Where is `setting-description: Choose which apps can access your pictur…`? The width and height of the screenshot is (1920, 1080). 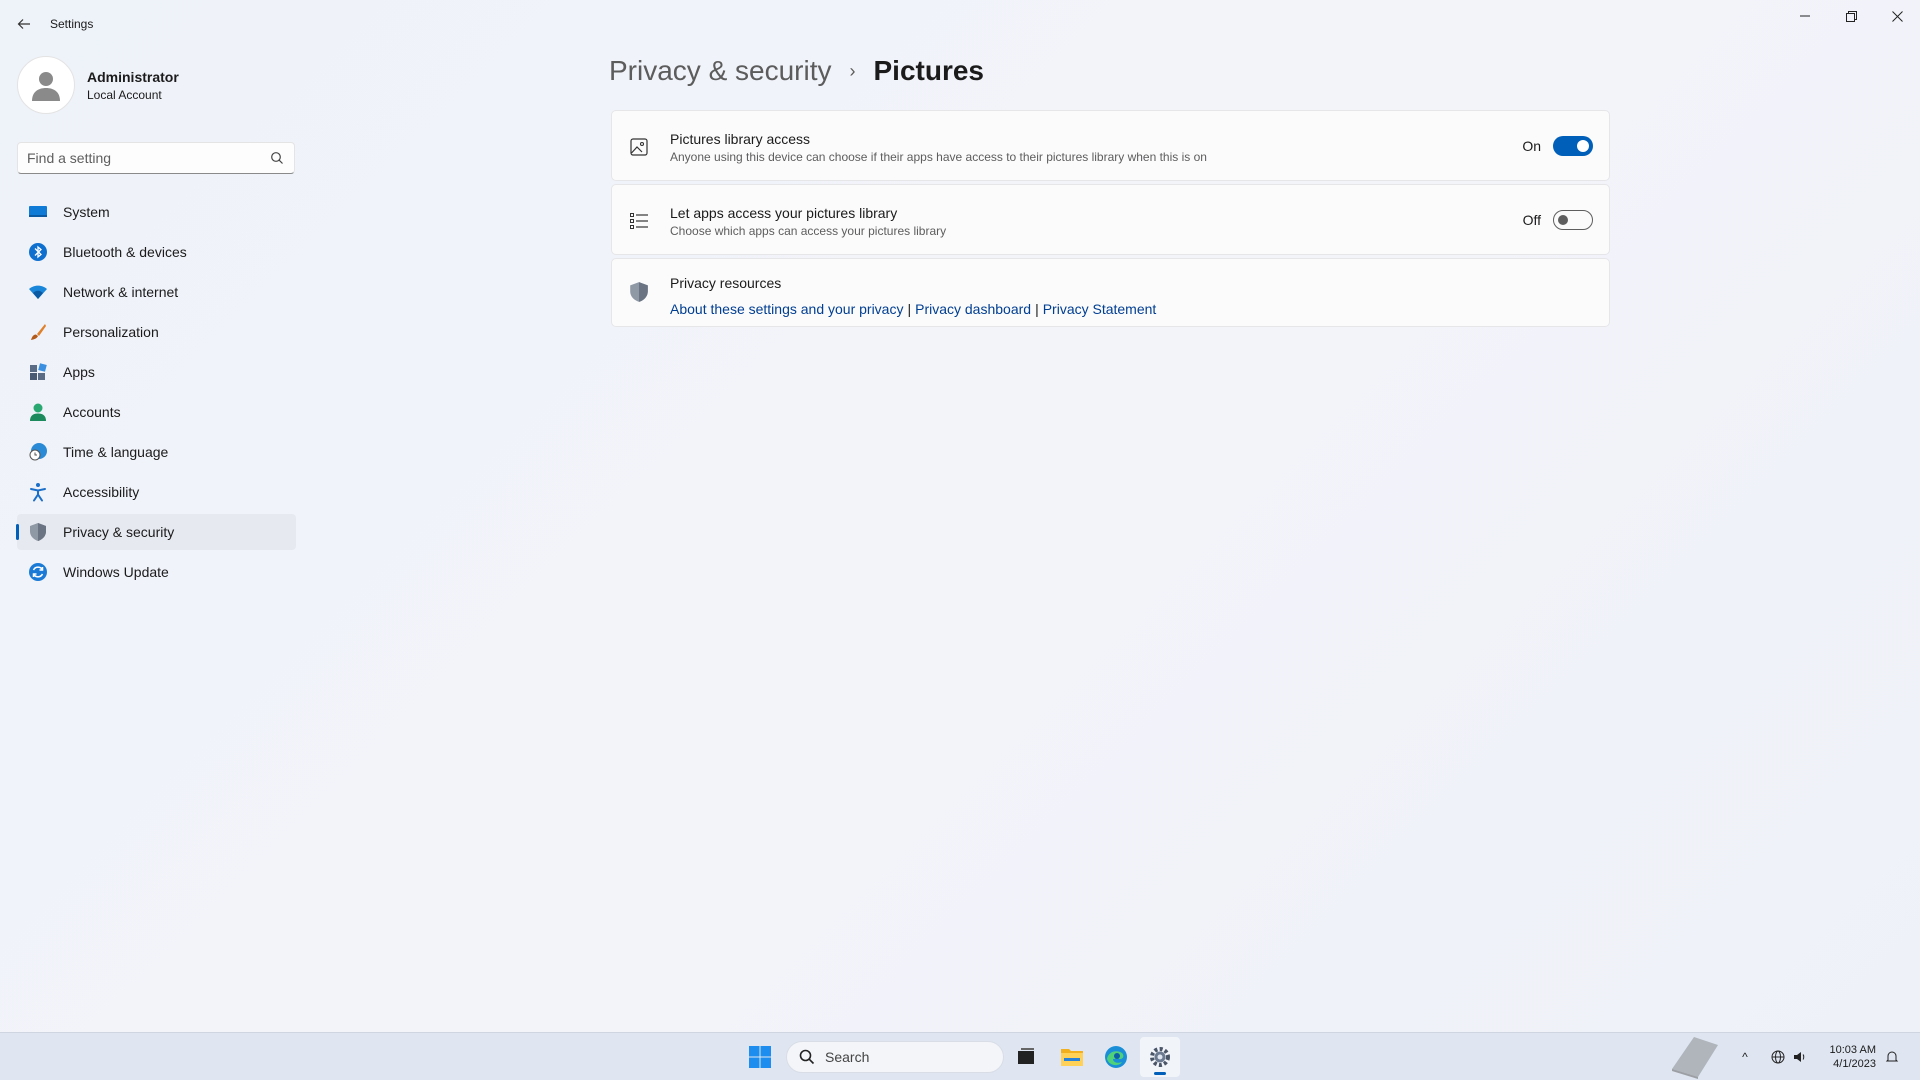
setting-description: Choose which apps can access your pictur… is located at coordinates (808, 231).